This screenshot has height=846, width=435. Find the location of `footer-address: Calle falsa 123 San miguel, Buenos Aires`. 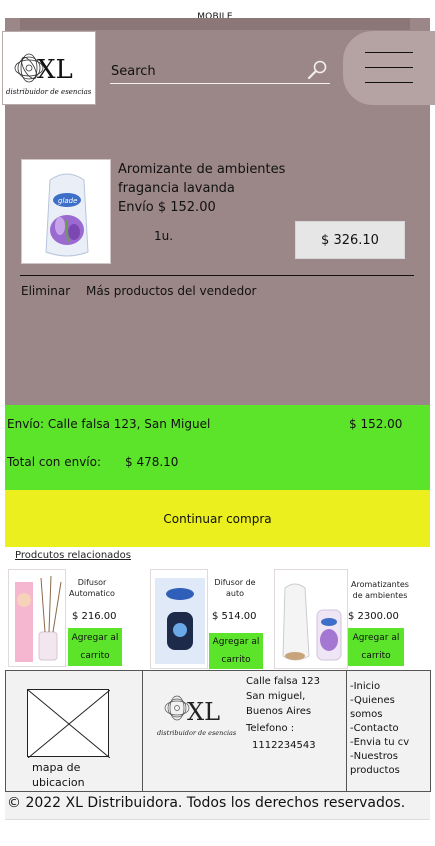

footer-address: Calle falsa 123 San miguel, Buenos Aires is located at coordinates (283, 696).